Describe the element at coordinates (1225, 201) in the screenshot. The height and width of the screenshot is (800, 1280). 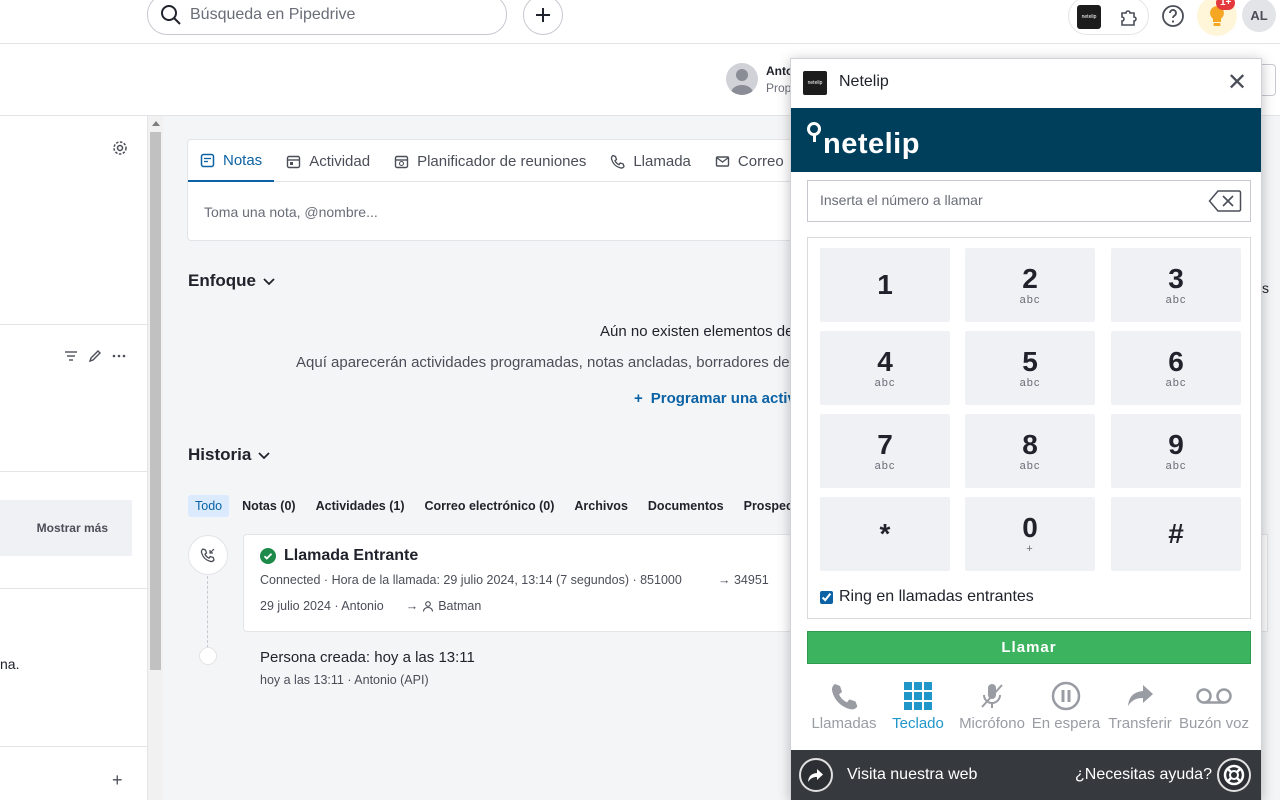
I see `backspace-icon` at that location.